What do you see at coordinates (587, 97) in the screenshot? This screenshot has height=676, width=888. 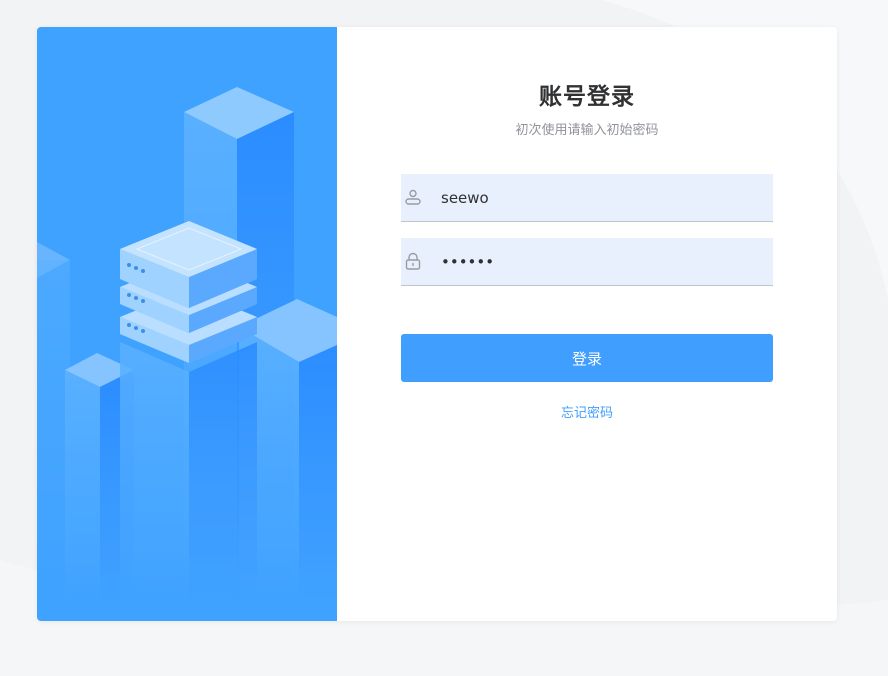 I see `page-title: 账号登录` at bounding box center [587, 97].